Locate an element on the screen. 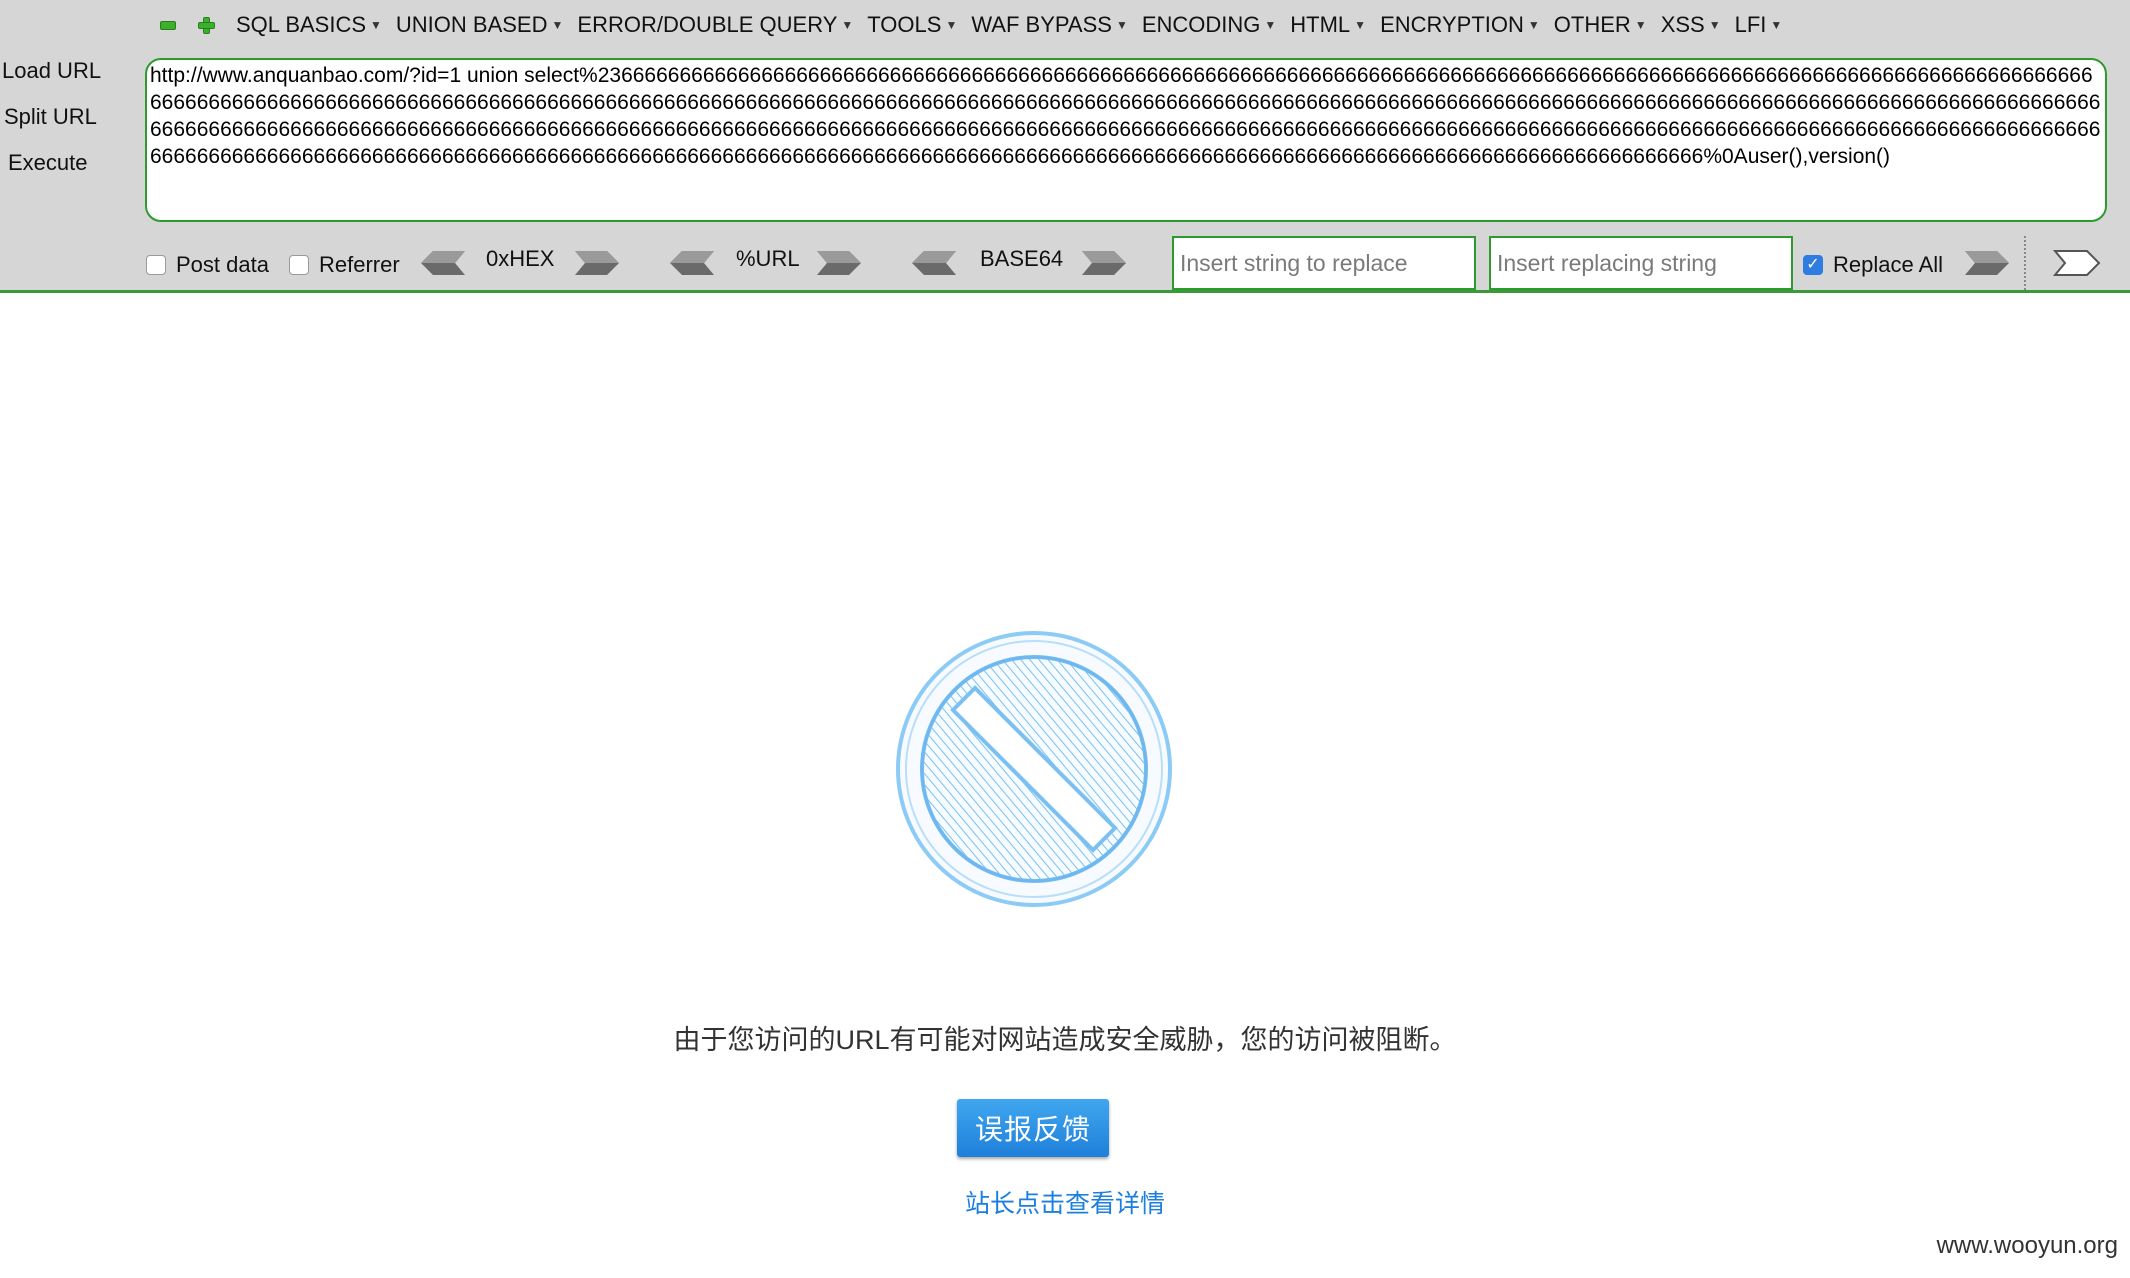  menu-label: ERROR/DOUBLE QUERY is located at coordinates (707, 24).